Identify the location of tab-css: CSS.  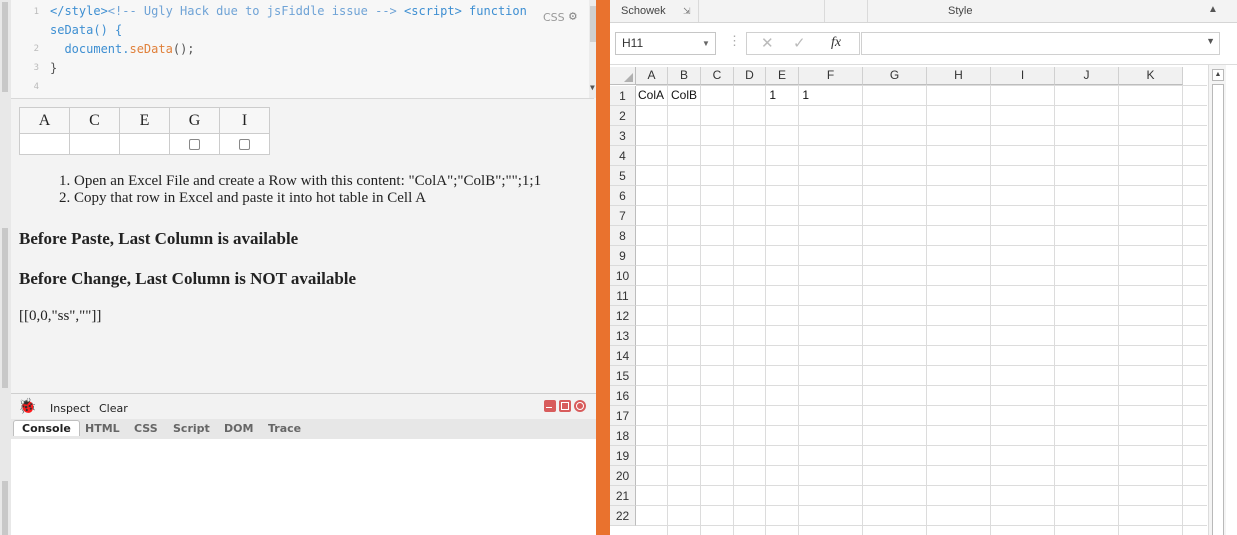
(146, 428).